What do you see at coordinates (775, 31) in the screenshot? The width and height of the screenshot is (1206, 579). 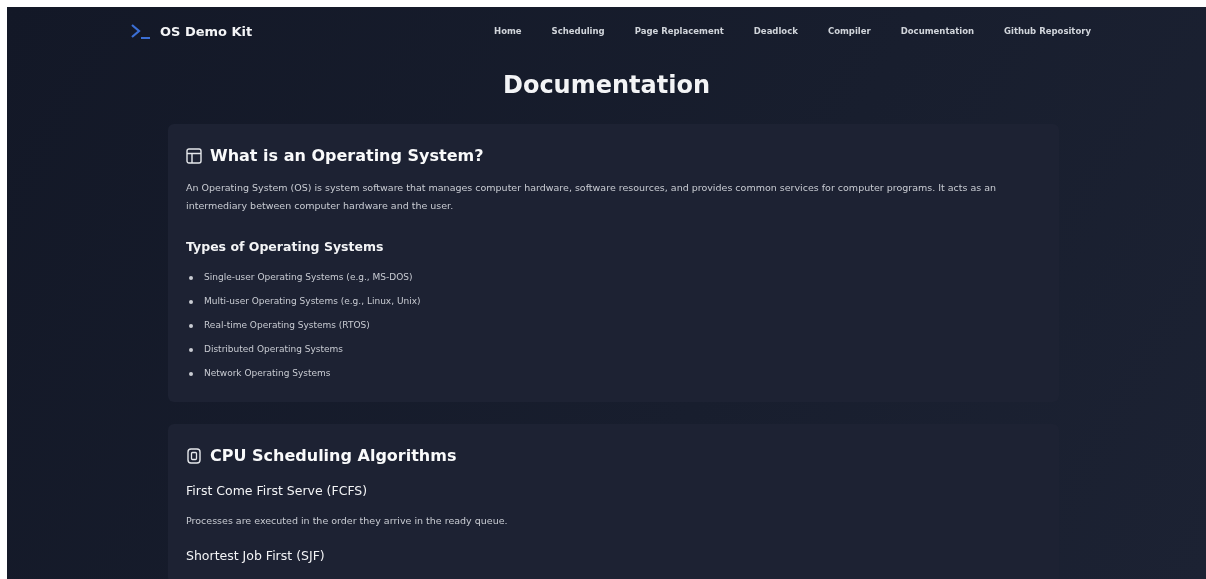 I see `nav-link: Deadlock` at bounding box center [775, 31].